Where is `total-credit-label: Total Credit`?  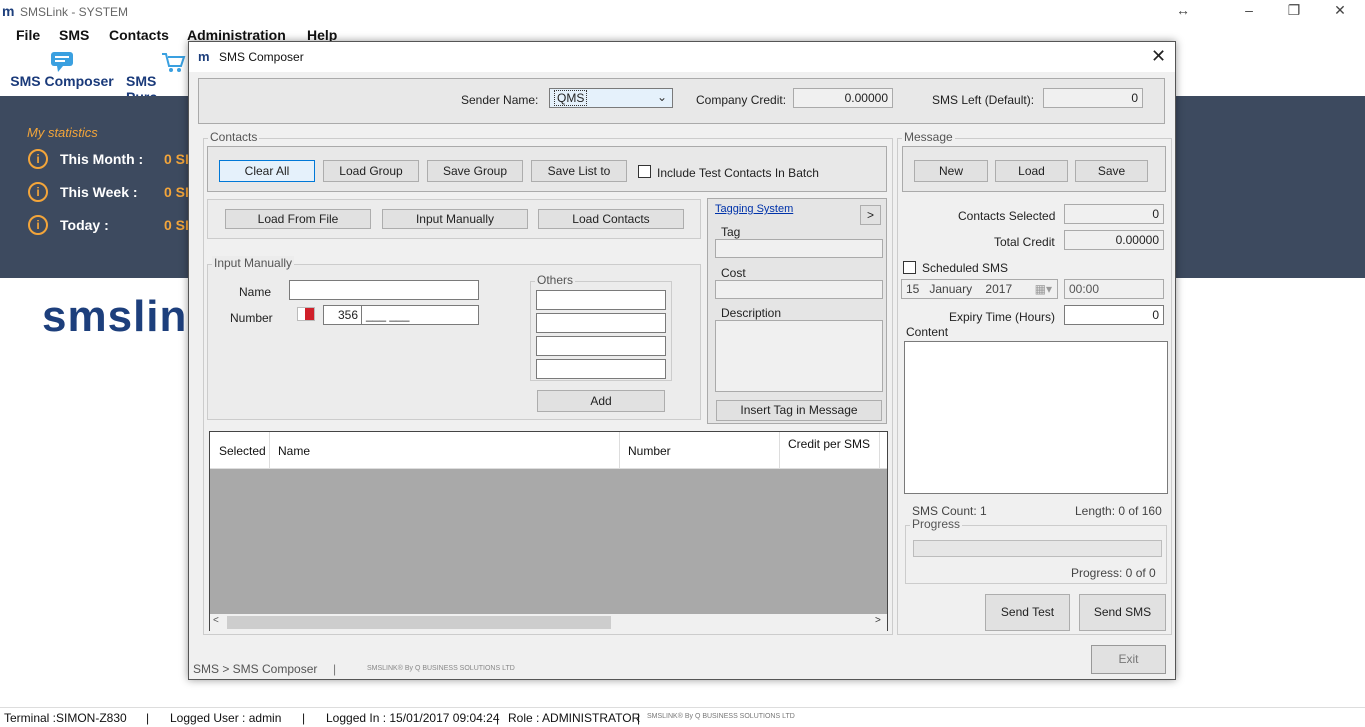 total-credit-label: Total Credit is located at coordinates (1024, 242).